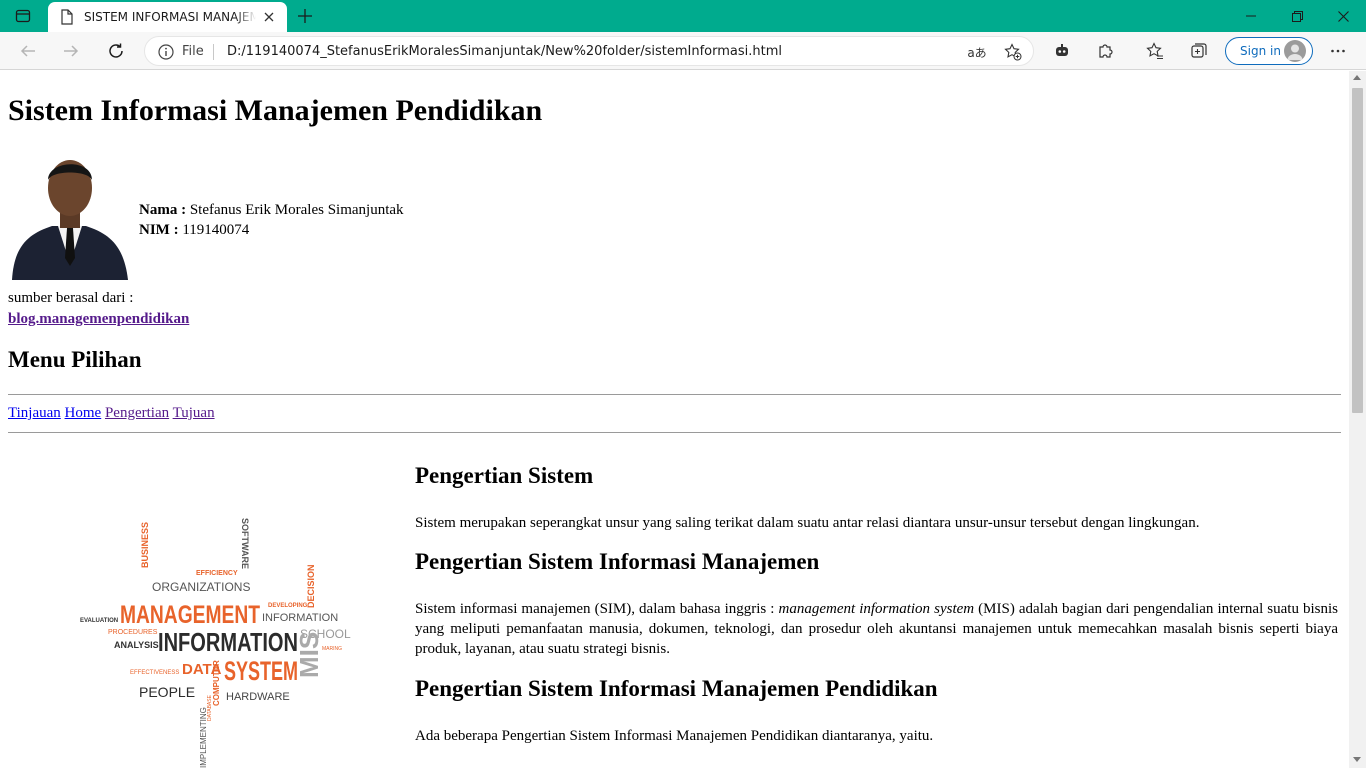 The image size is (1366, 768). Describe the element at coordinates (75, 359) in the screenshot. I see `menu-heading: Menu Pilihan` at that location.